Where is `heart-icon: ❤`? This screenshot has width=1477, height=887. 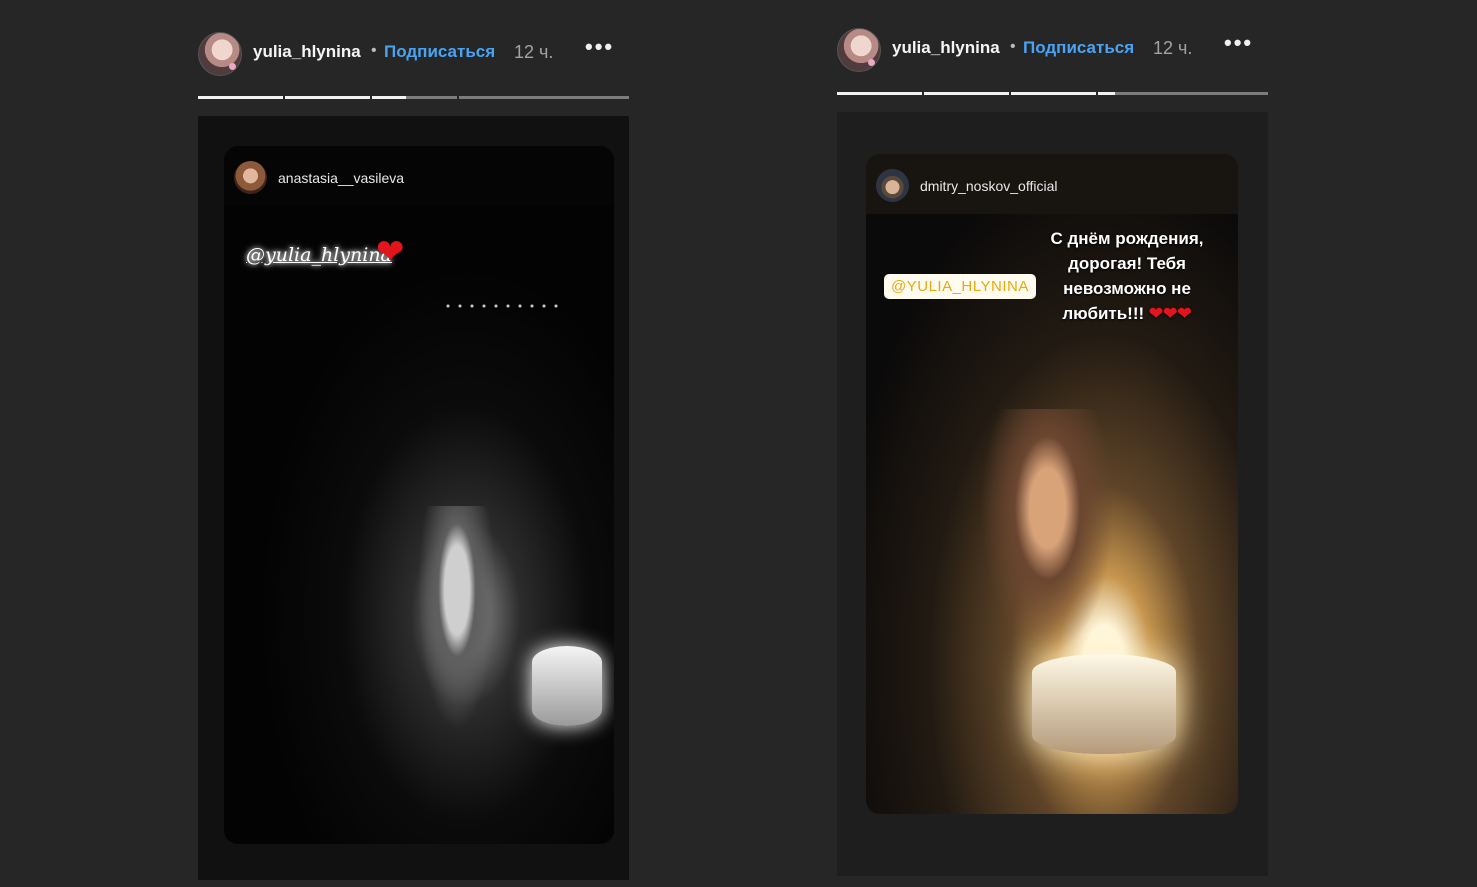
heart-icon: ❤ is located at coordinates (390, 252).